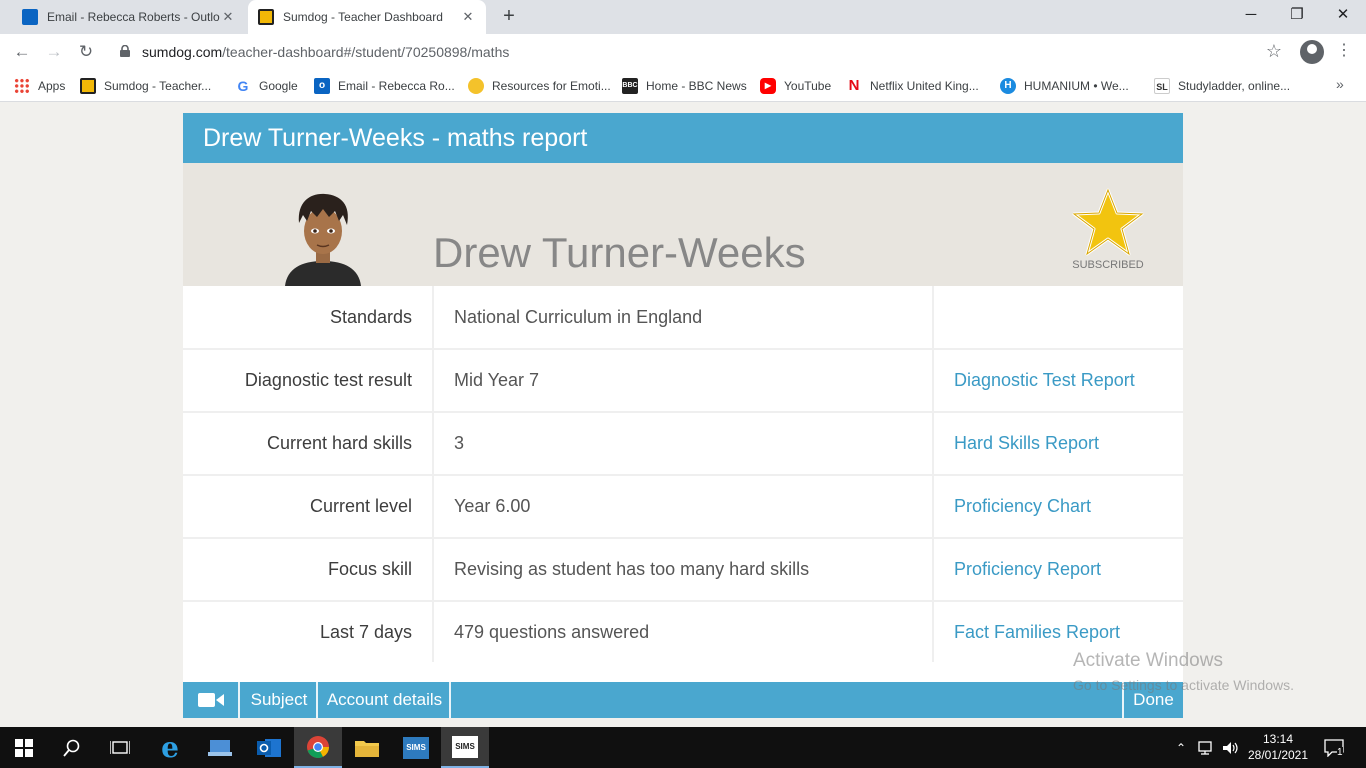 This screenshot has height=768, width=1366. I want to click on subject-button: Subject, so click(280, 700).